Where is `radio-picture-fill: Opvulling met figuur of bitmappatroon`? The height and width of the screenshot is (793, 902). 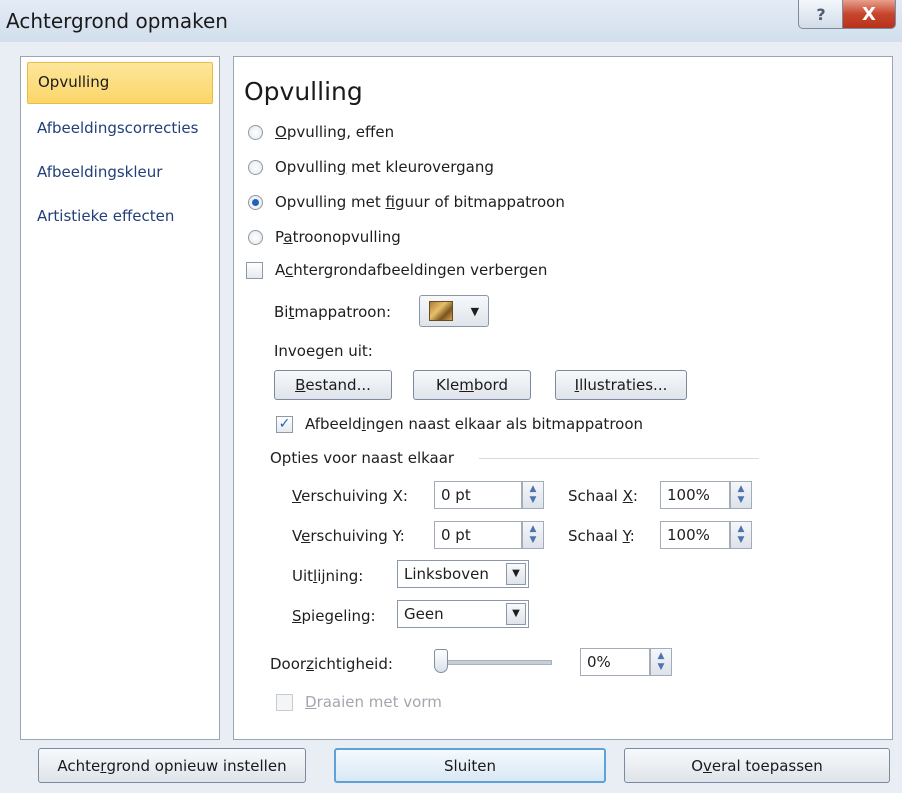 radio-picture-fill: Opvulling met figuur of bitmappatroon is located at coordinates (406, 202).